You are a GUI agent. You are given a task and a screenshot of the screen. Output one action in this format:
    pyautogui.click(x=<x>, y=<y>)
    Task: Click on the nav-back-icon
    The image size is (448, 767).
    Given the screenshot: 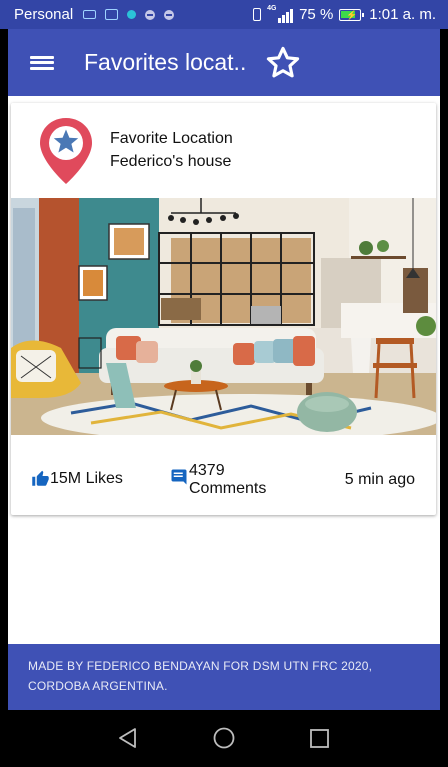 What is the action you would take?
    pyautogui.click(x=128, y=738)
    